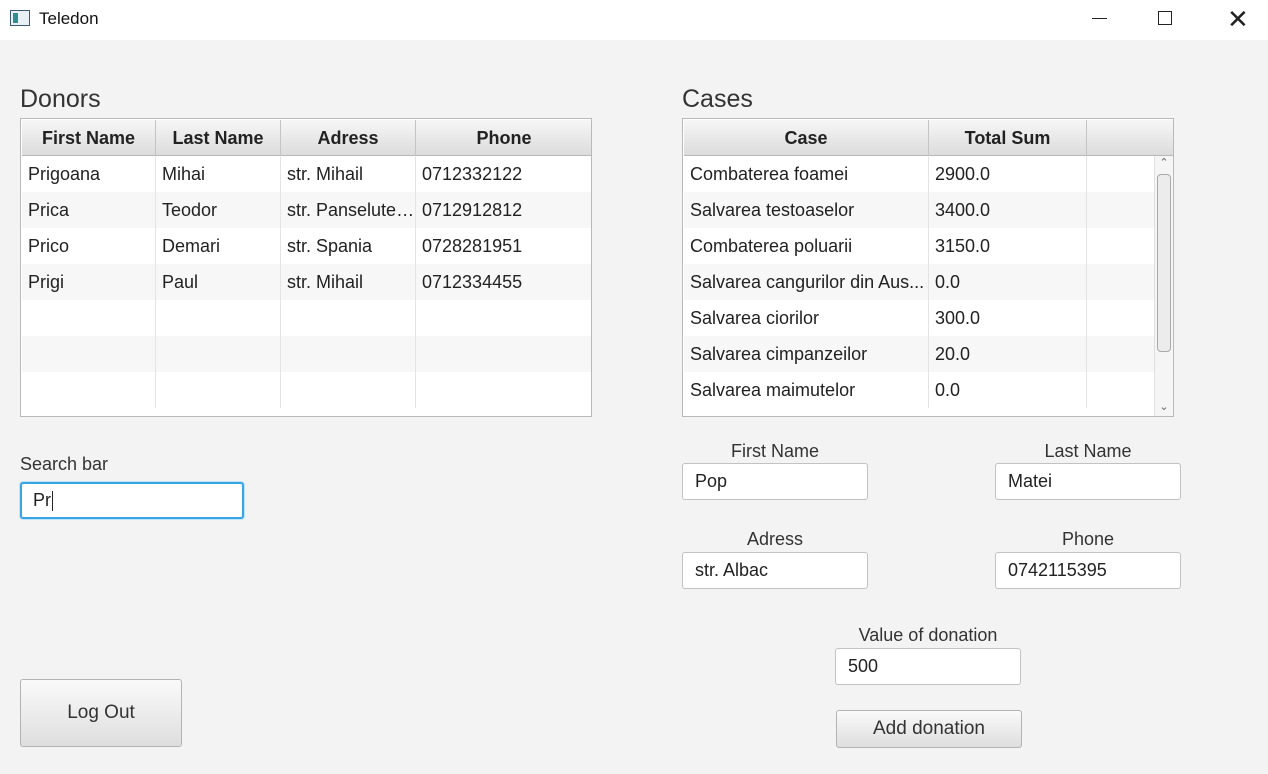  What do you see at coordinates (348, 246) in the screenshot?
I see `table-cell: str. Spania` at bounding box center [348, 246].